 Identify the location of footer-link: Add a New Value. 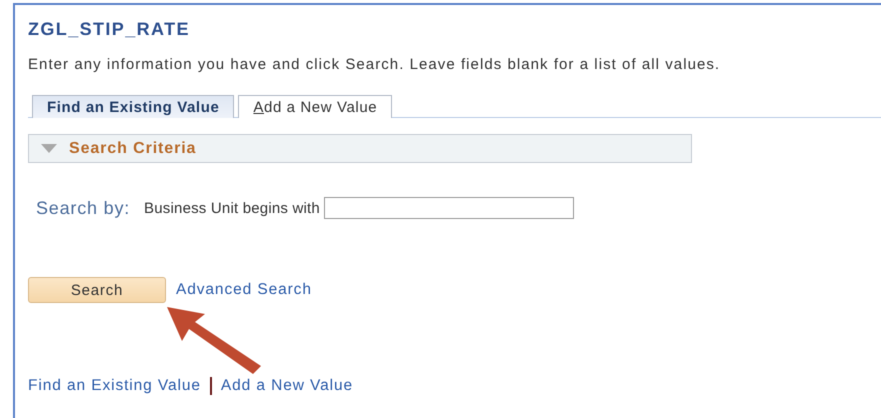
(287, 386).